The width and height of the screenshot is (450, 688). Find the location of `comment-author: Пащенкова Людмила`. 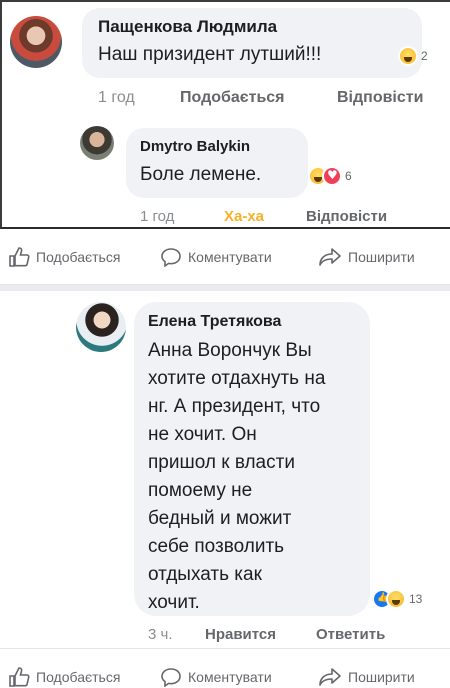

comment-author: Пащенкова Людмила is located at coordinates (187, 27).